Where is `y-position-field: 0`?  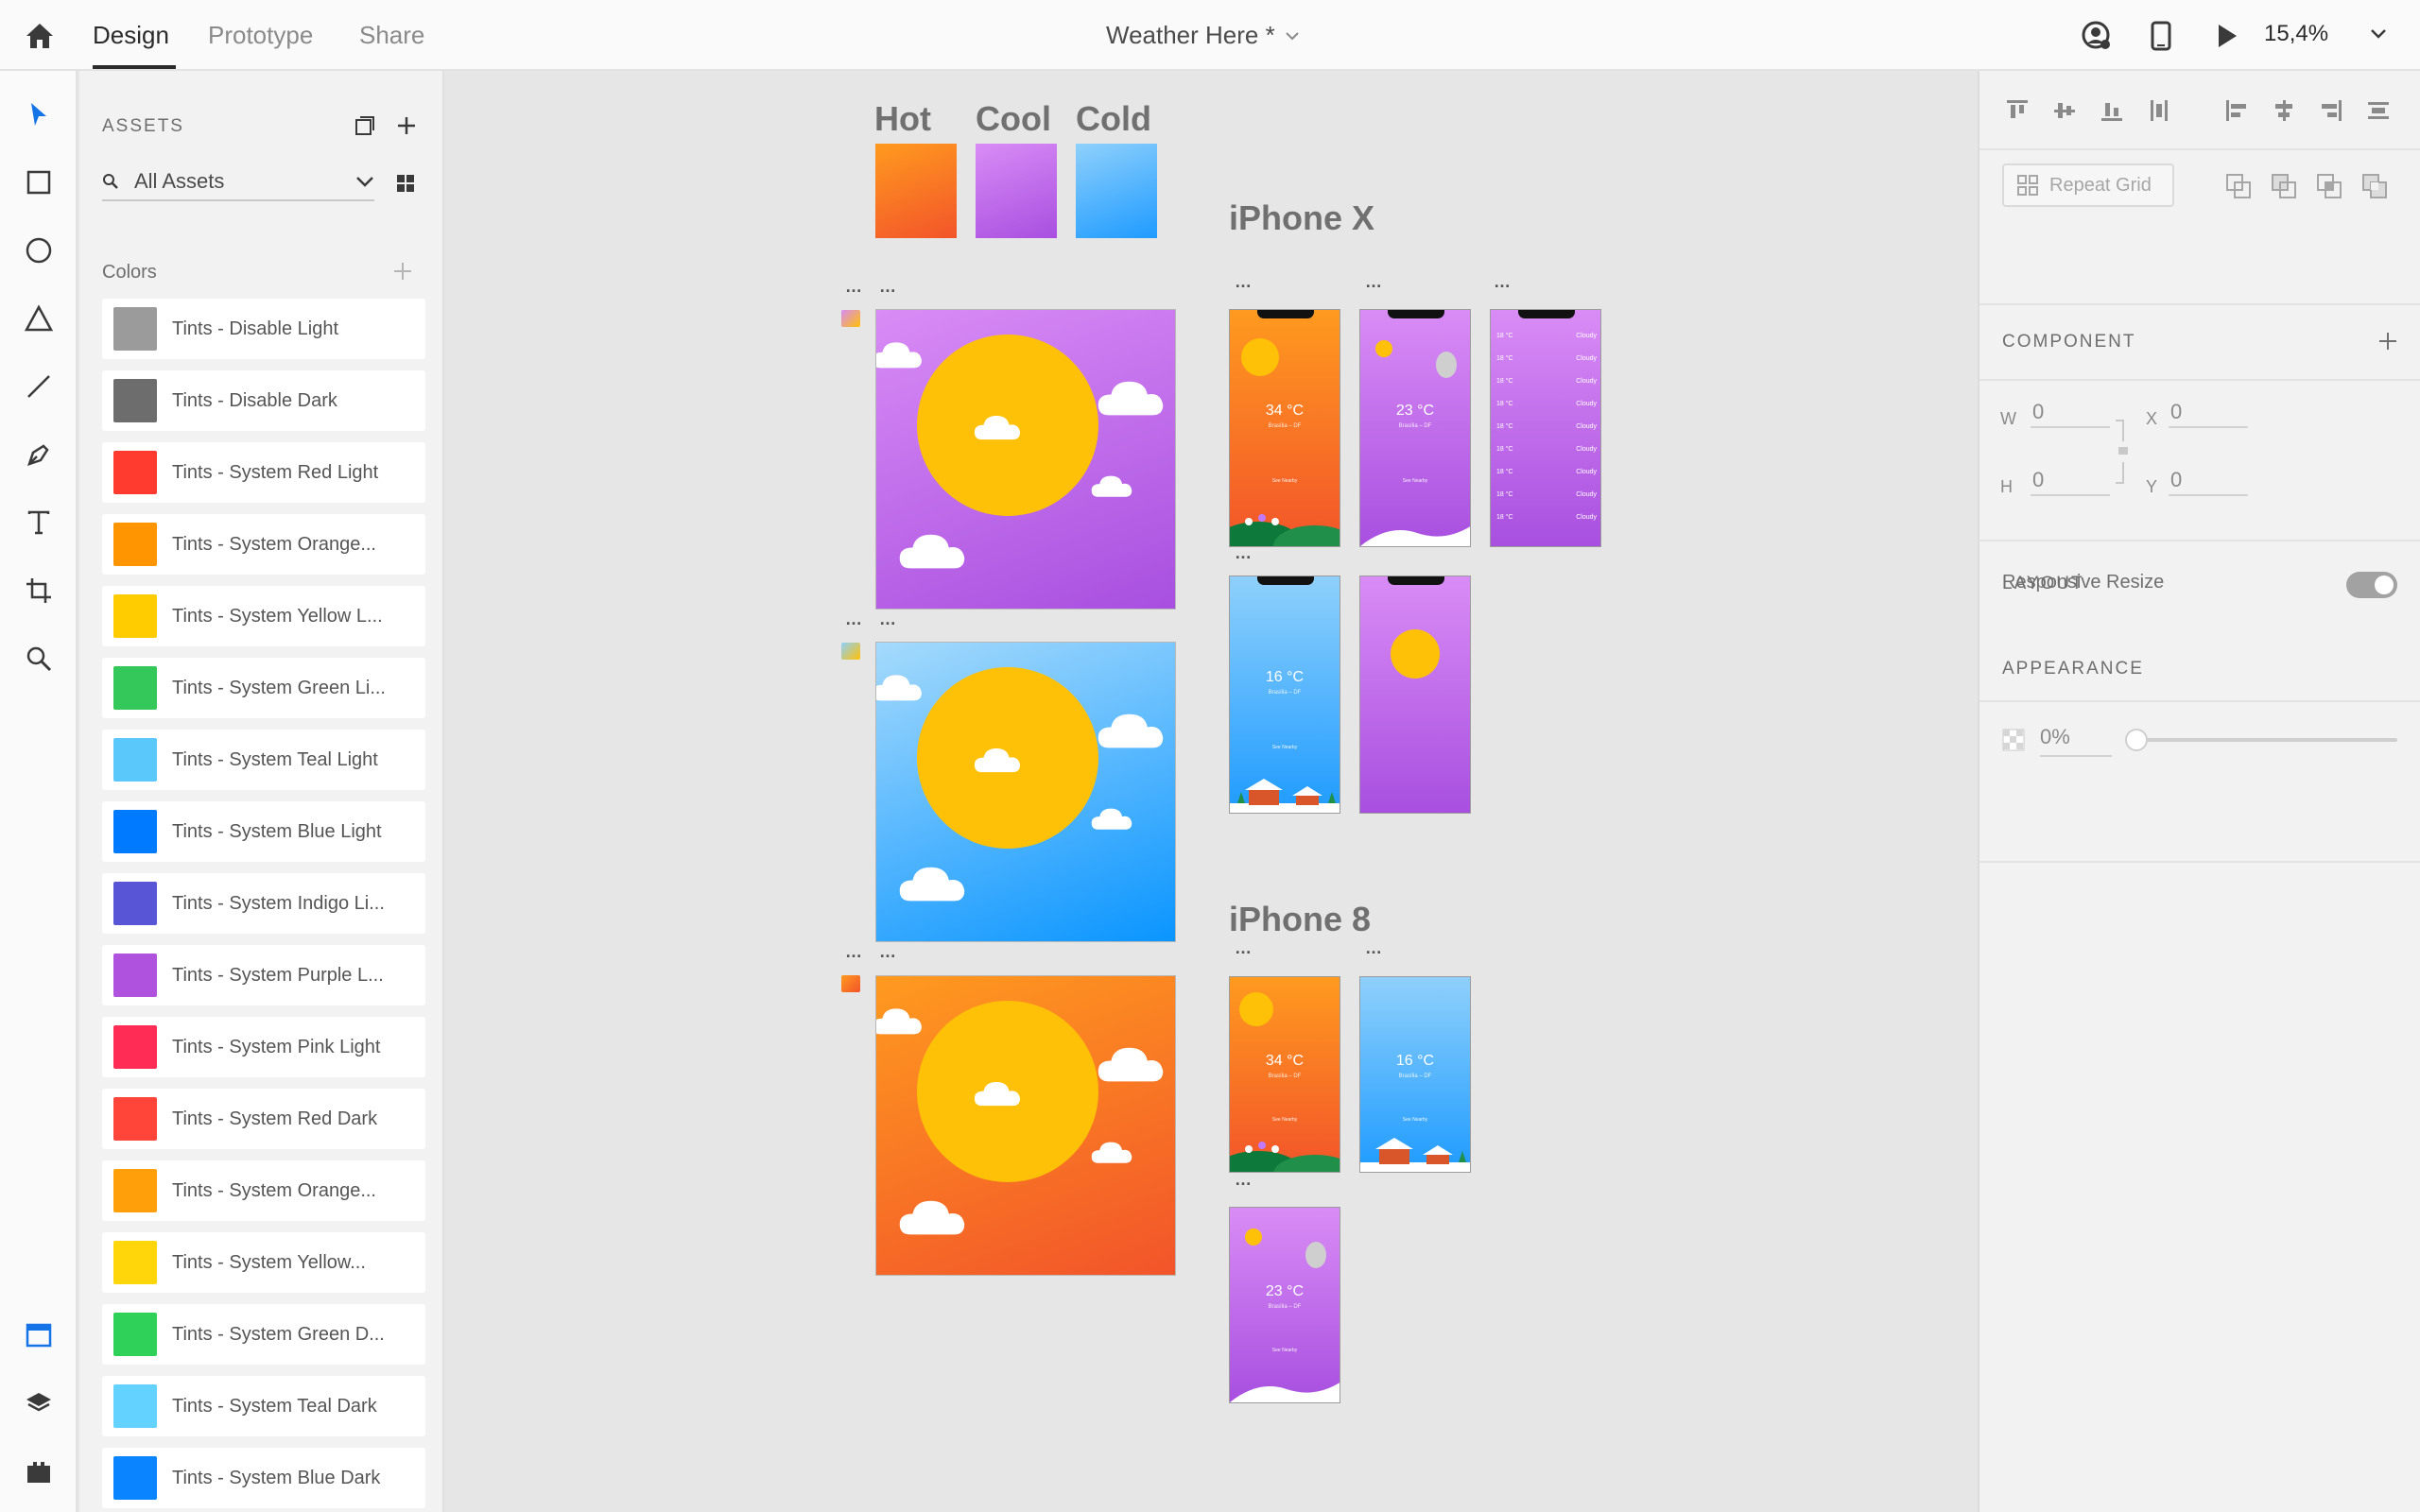
y-position-field: 0 is located at coordinates (2208, 482).